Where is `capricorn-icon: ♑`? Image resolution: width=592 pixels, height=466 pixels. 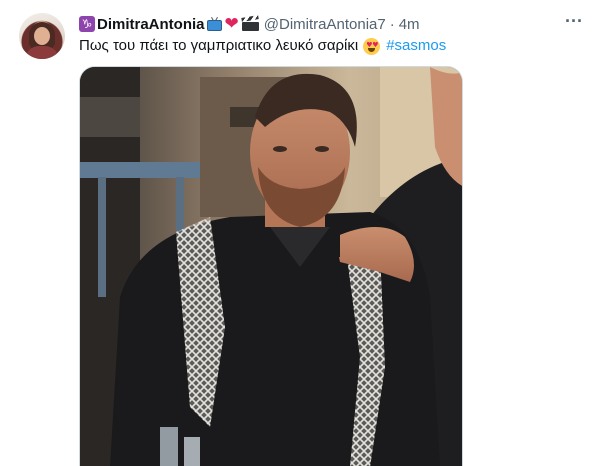 capricorn-icon: ♑ is located at coordinates (87, 24).